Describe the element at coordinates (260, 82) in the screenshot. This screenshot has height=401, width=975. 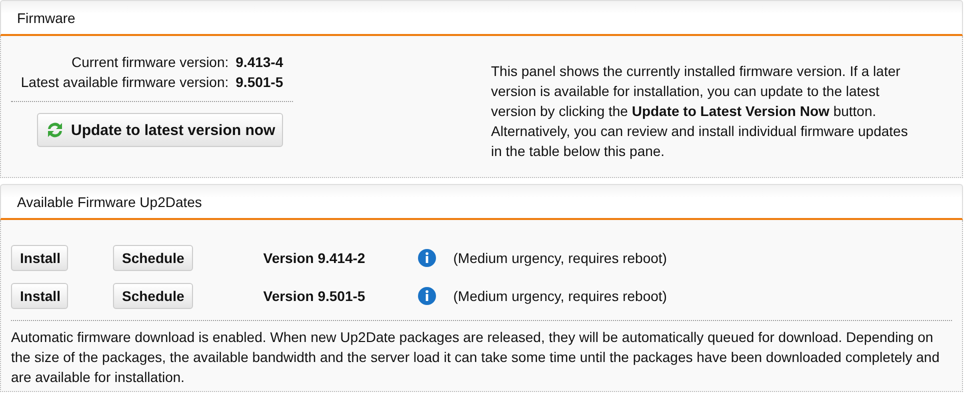
I see `info-value: 9.501-5` at that location.